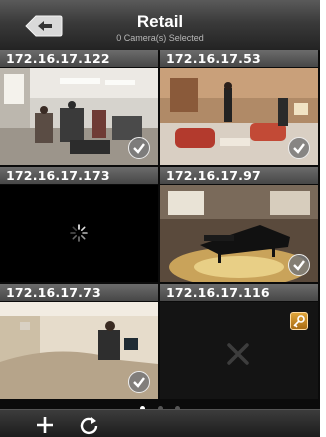 This screenshot has height=437, width=326. Describe the element at coordinates (238, 354) in the screenshot. I see `x-icon` at that location.